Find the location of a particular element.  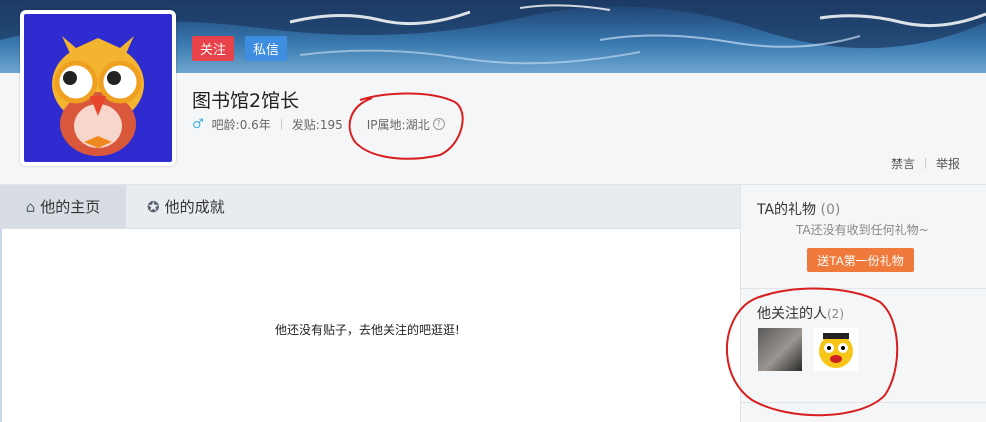

profile-actions: 禁言 举报 is located at coordinates (925, 163).